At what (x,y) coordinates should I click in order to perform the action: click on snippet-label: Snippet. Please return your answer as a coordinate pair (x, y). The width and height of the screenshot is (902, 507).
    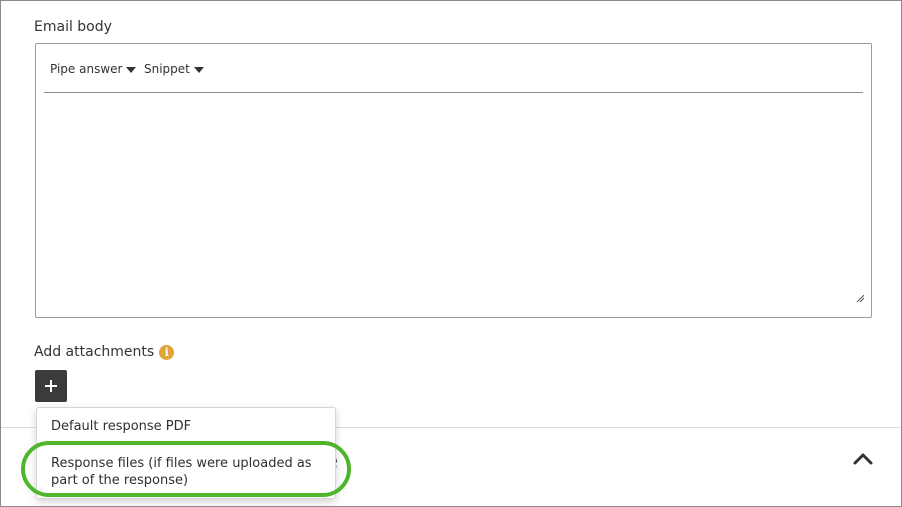
    Looking at the image, I should click on (167, 69).